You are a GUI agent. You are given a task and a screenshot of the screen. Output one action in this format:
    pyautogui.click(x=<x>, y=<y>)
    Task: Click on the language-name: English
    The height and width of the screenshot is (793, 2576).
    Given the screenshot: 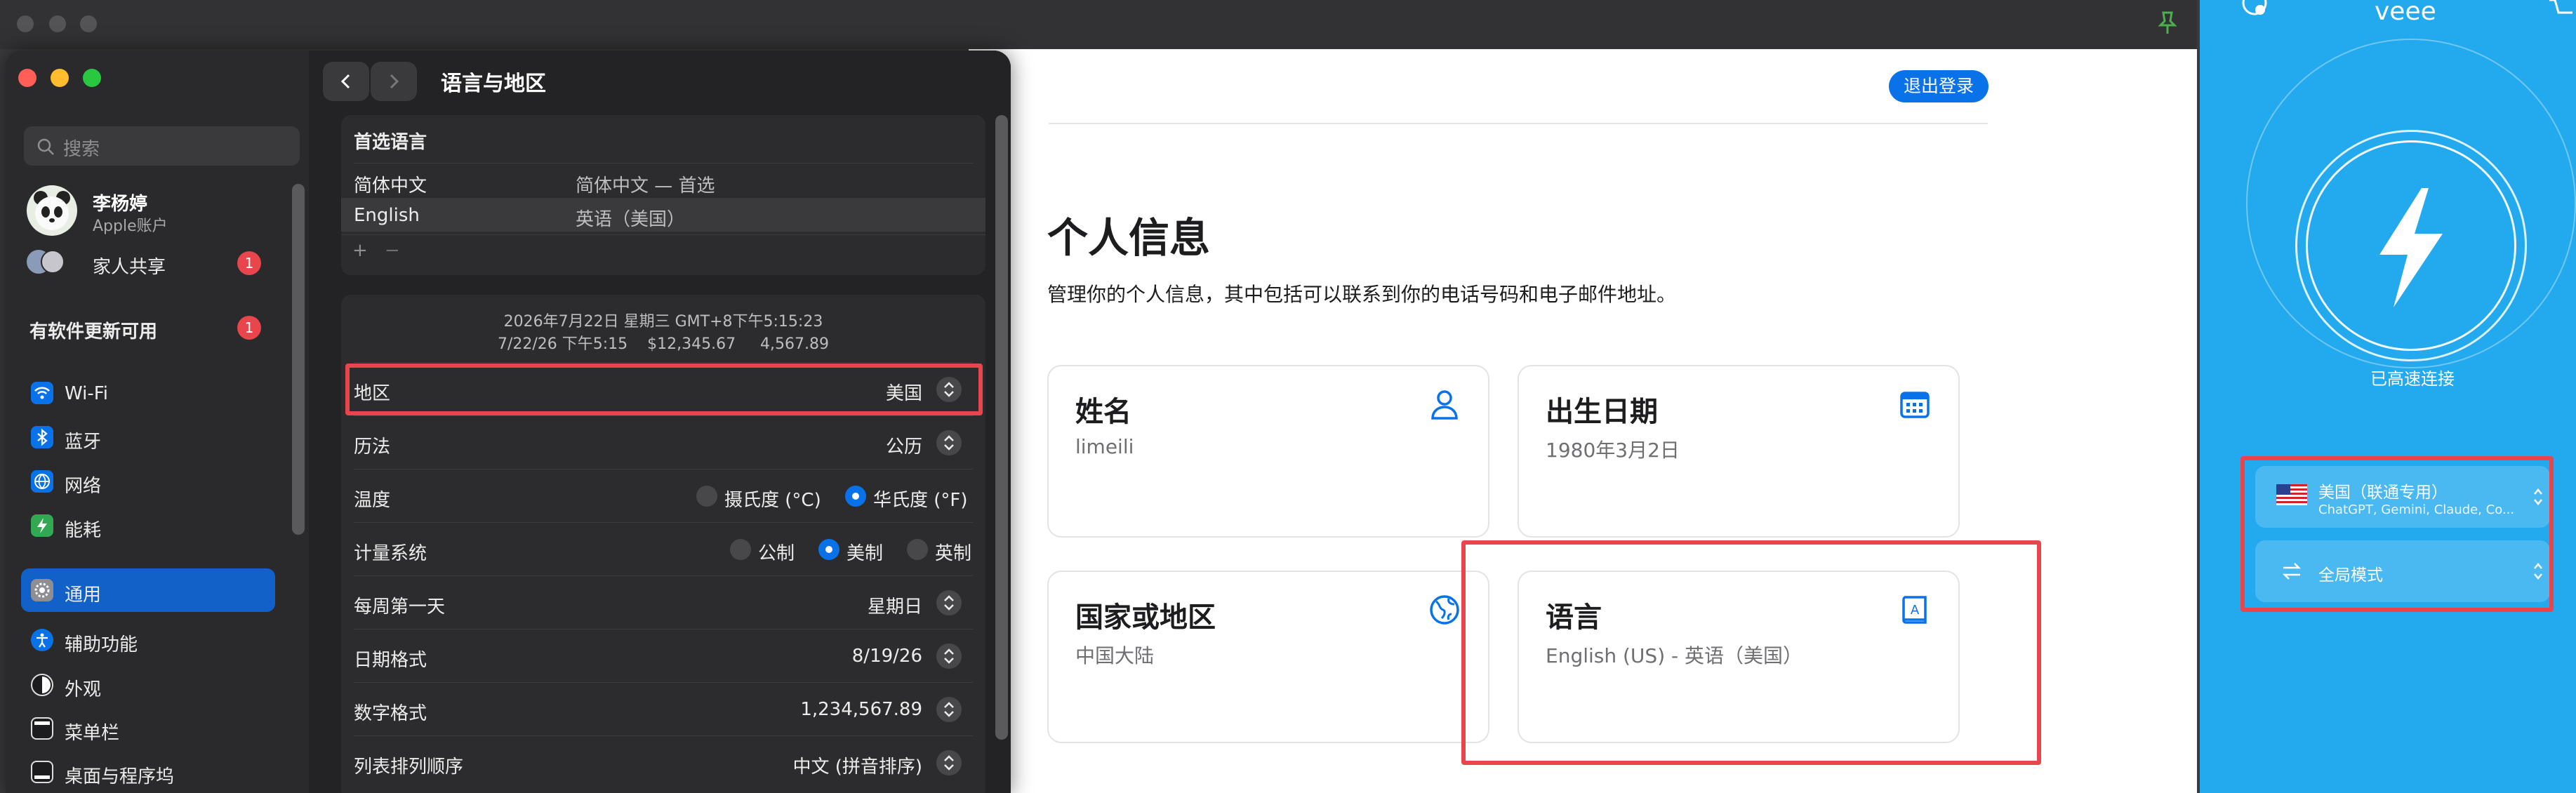 What is the action you would take?
    pyautogui.click(x=387, y=216)
    